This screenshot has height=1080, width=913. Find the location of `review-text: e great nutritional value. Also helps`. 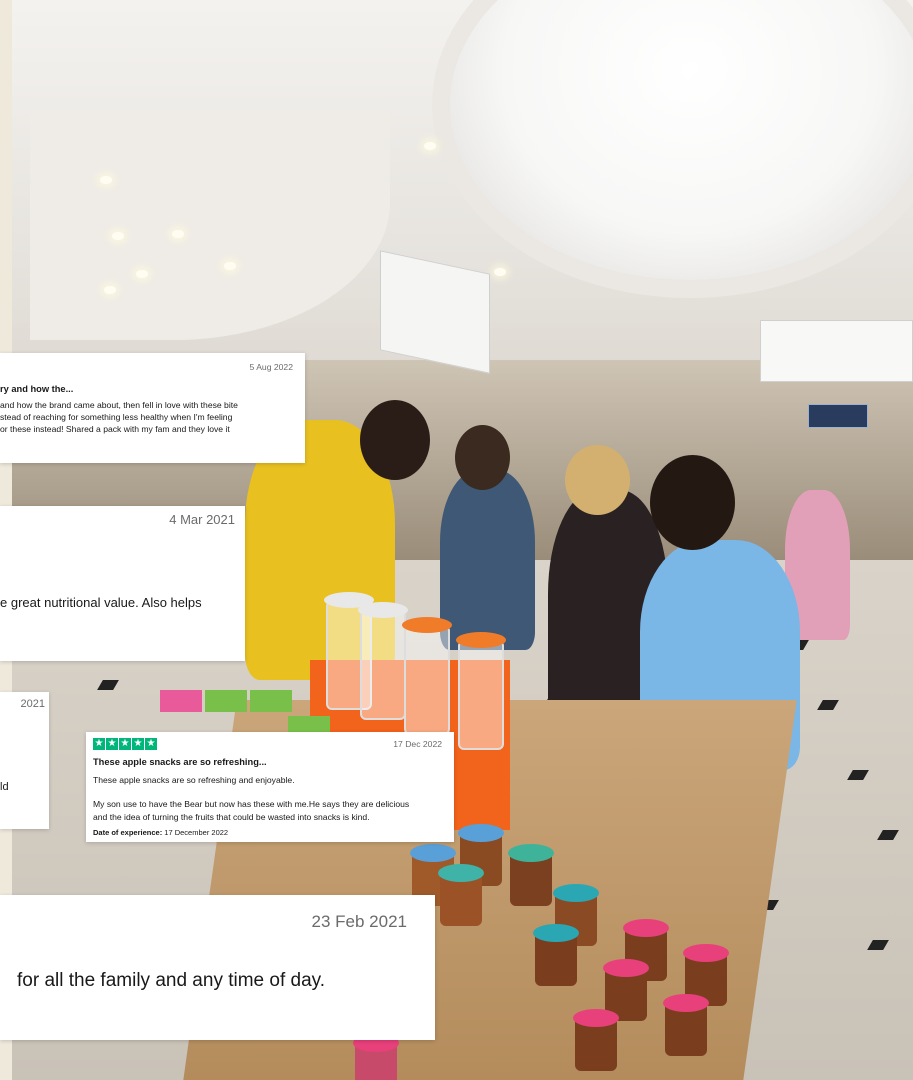

review-text: e great nutritional value. Also helps is located at coordinates (101, 602).